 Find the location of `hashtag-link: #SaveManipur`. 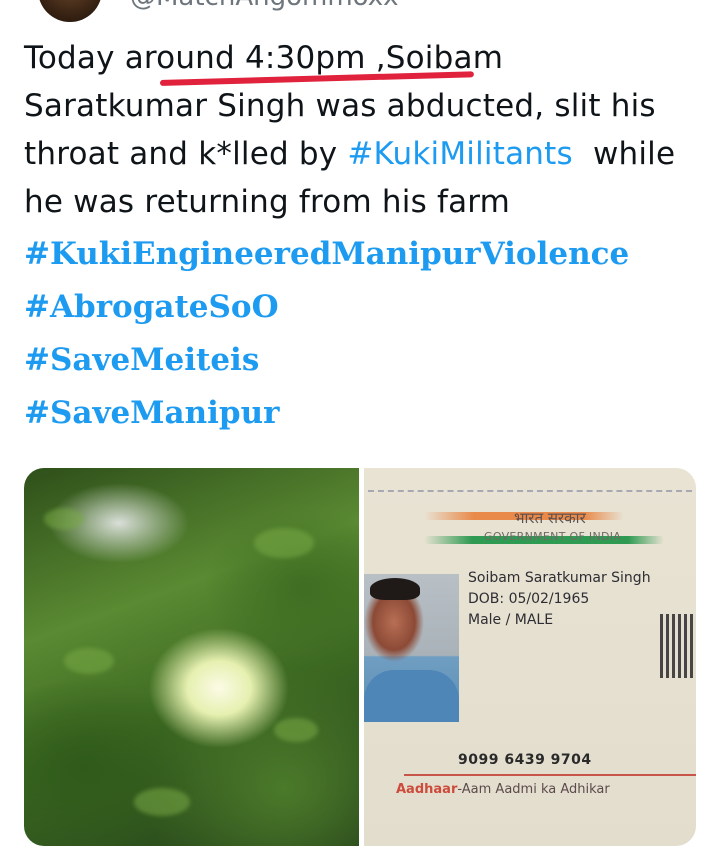

hashtag-link: #SaveManipur is located at coordinates (326, 413).